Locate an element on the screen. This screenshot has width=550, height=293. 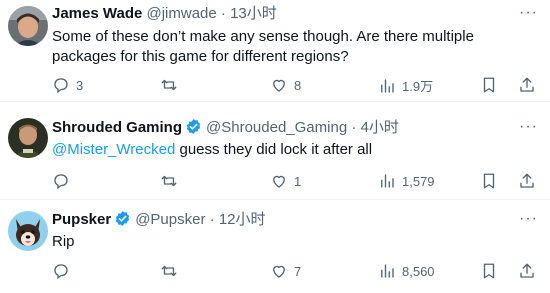
author-handle: @Shrouded_Gaming is located at coordinates (276, 127).